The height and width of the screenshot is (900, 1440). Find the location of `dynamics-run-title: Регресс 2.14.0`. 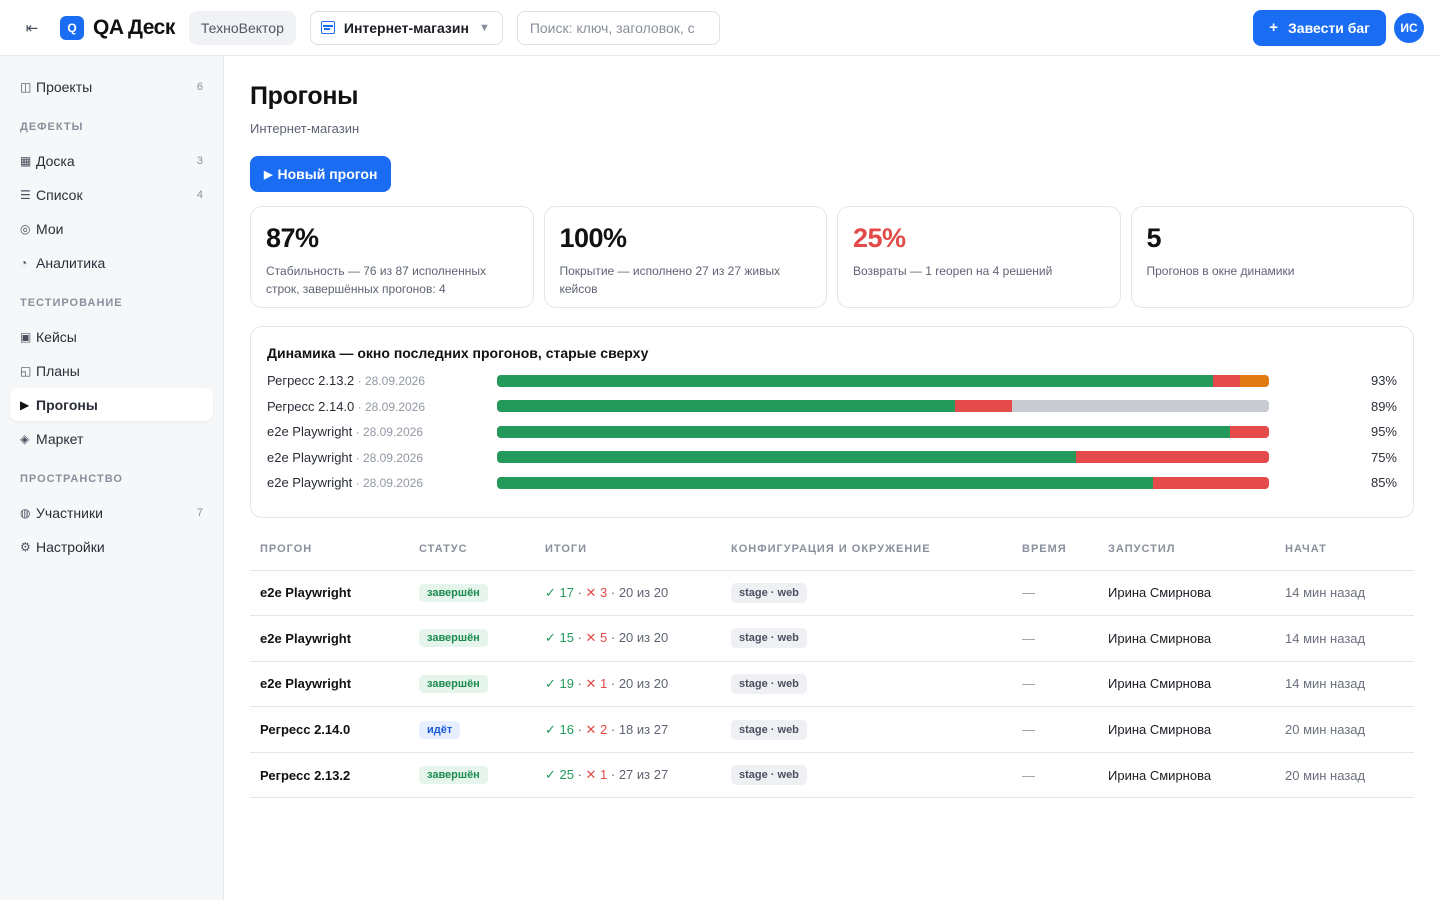

dynamics-run-title: Регресс 2.14.0 is located at coordinates (311, 406).